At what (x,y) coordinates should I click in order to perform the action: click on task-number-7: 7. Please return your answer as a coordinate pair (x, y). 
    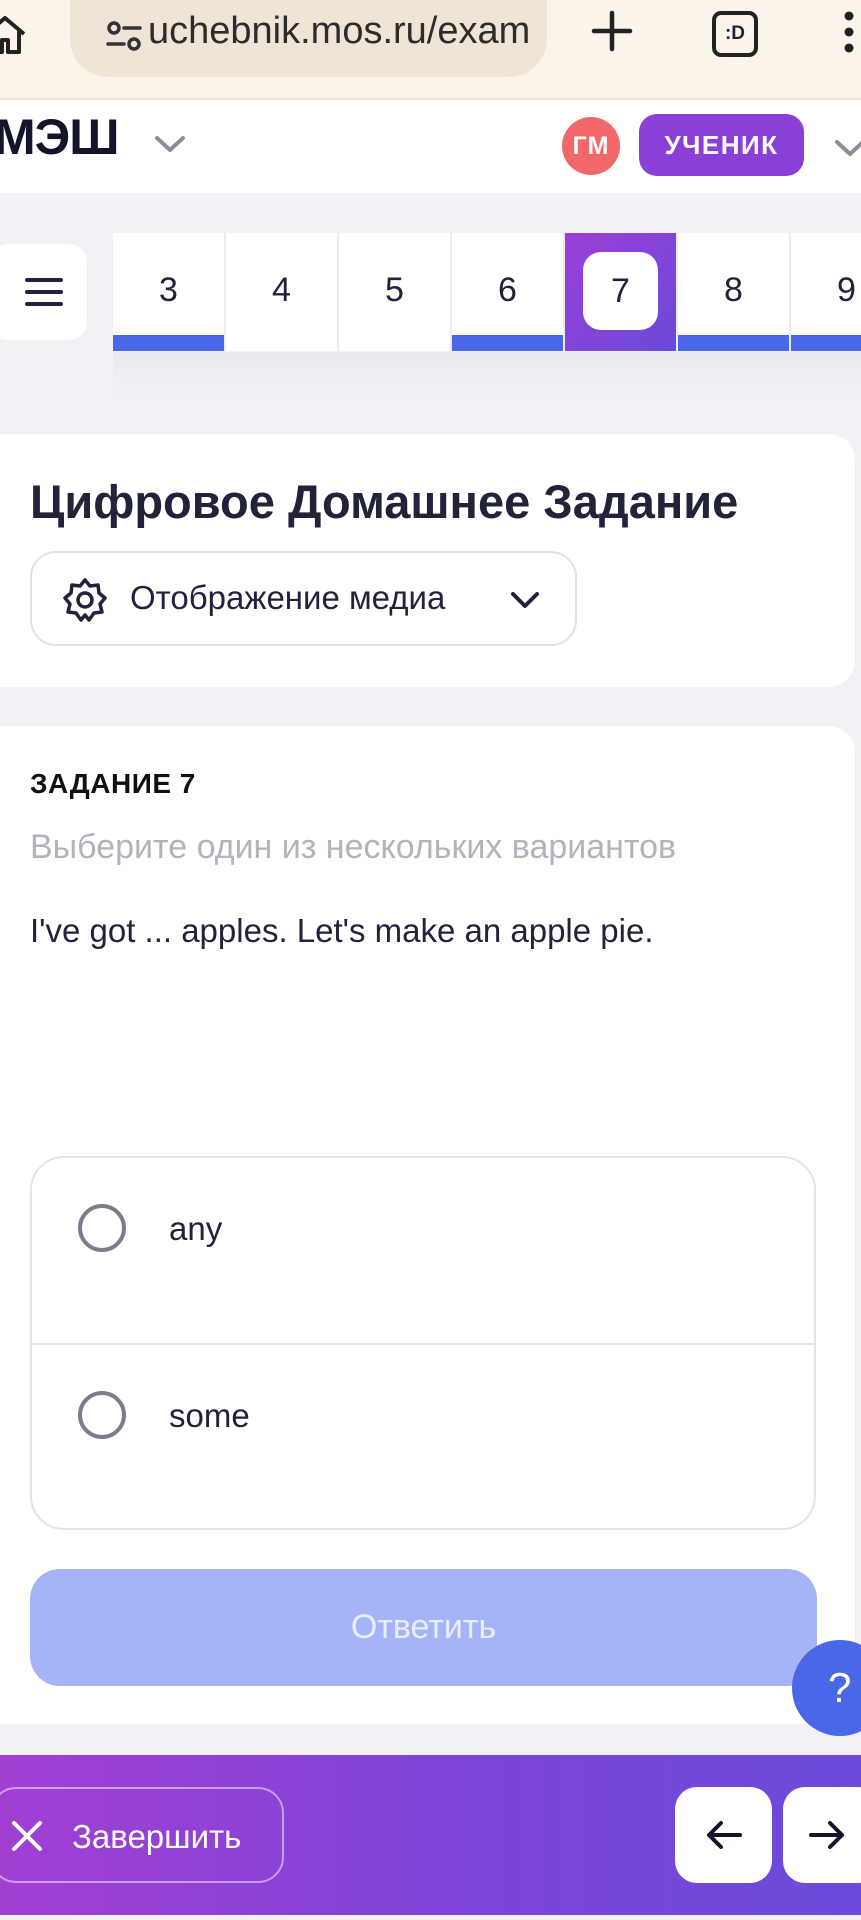
    Looking at the image, I should click on (621, 292).